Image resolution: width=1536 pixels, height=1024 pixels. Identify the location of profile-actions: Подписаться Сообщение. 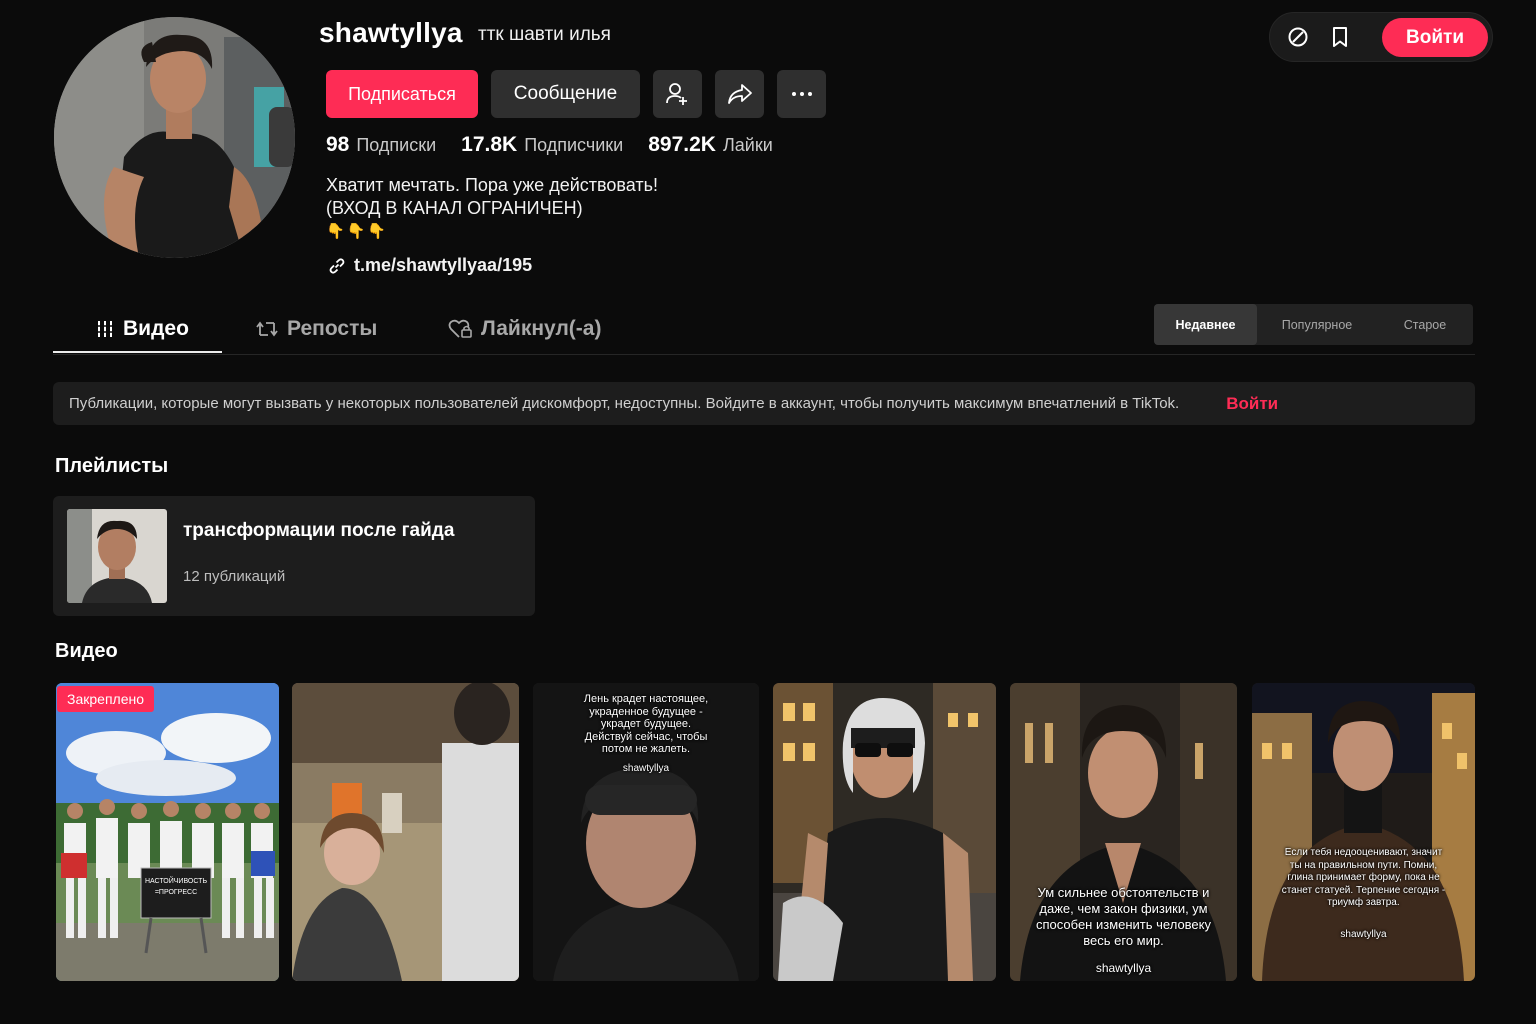
(576, 94).